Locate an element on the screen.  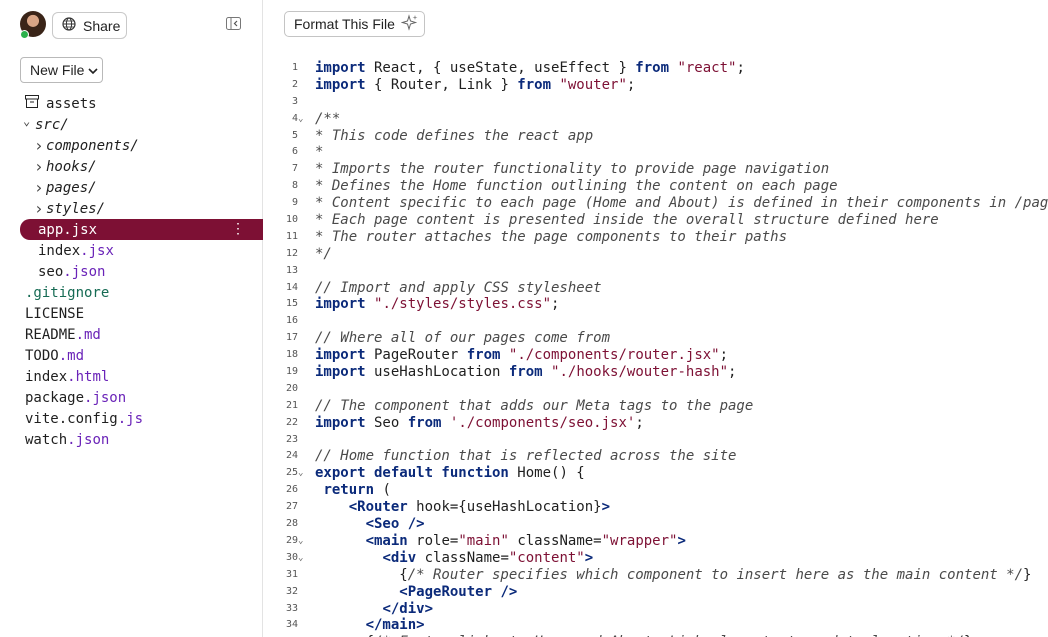
code-token: import is located at coordinates (340, 84).